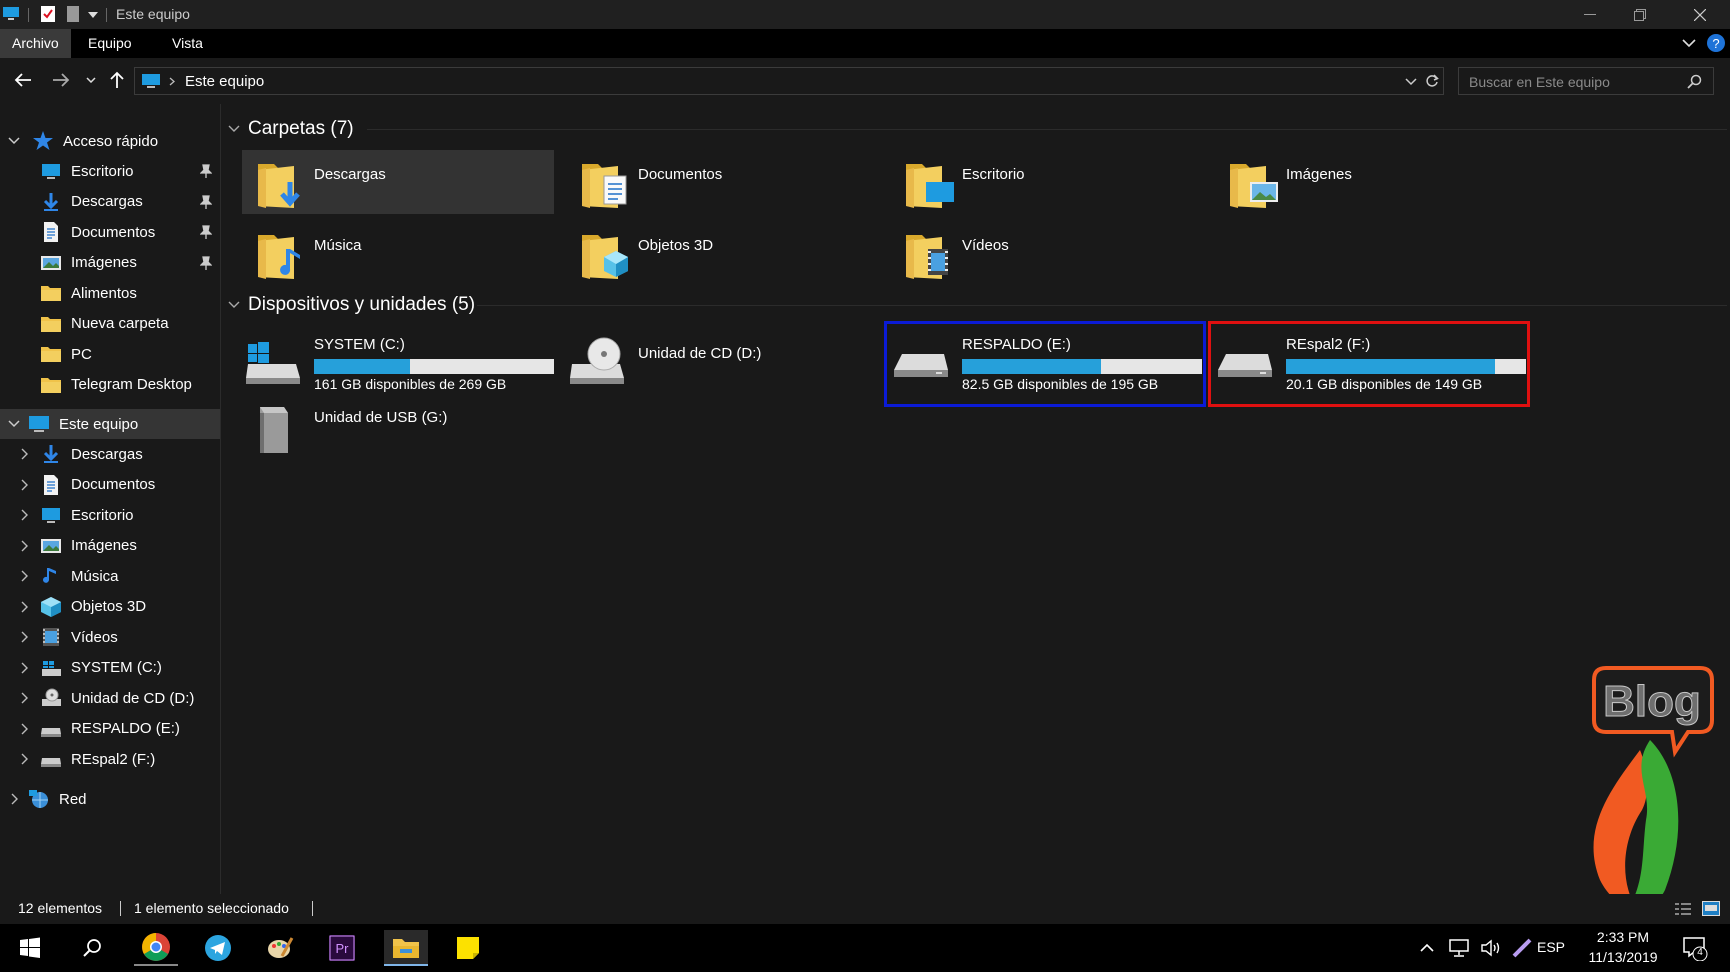 The width and height of the screenshot is (1730, 972). What do you see at coordinates (1586, 81) in the screenshot?
I see `search-input: Buscar en Este equipo` at bounding box center [1586, 81].